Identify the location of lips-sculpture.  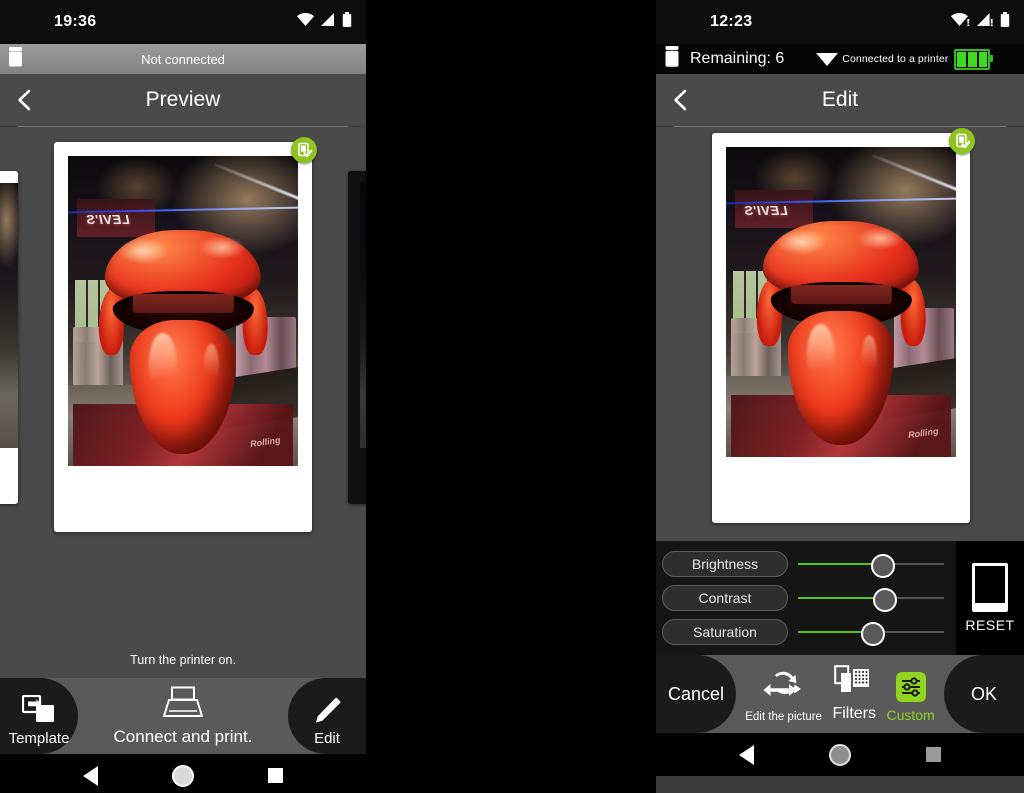
(841, 333).